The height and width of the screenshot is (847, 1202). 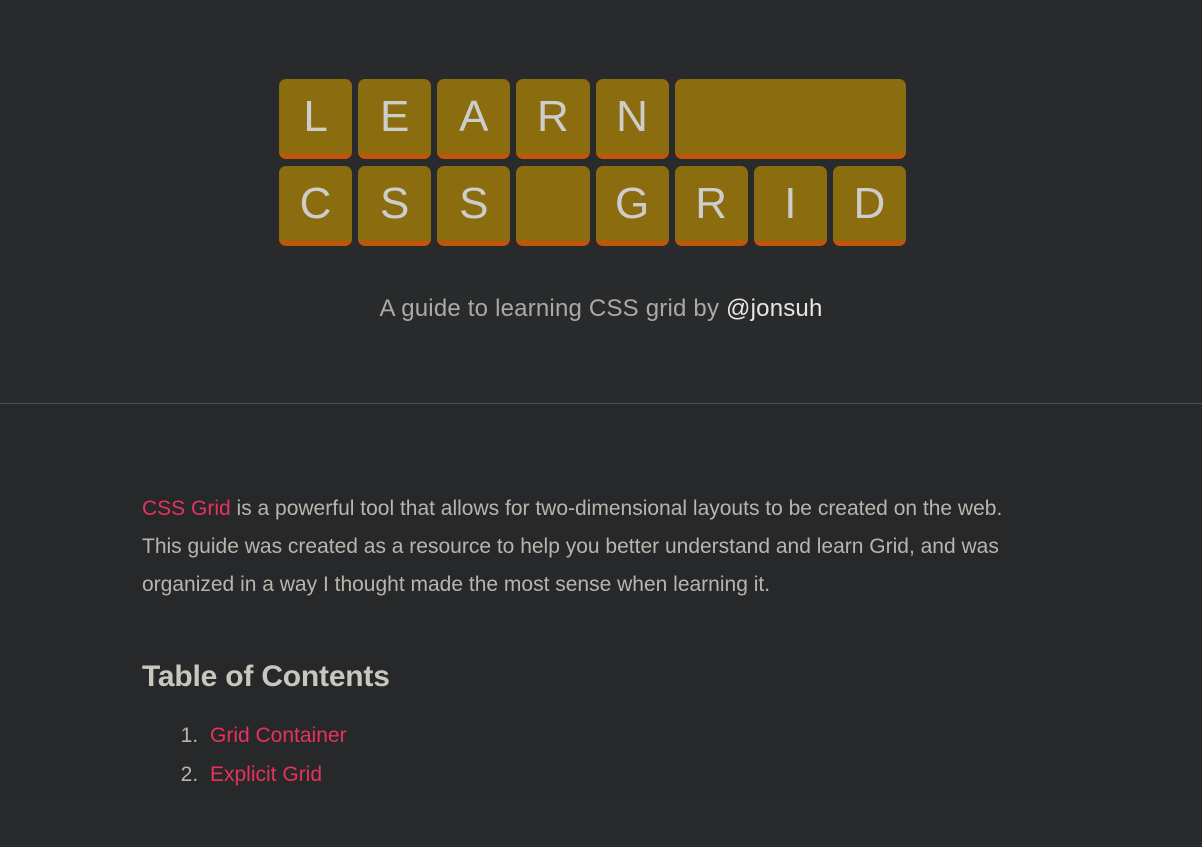 I want to click on logo-tile-S1: S, so click(x=395, y=206).